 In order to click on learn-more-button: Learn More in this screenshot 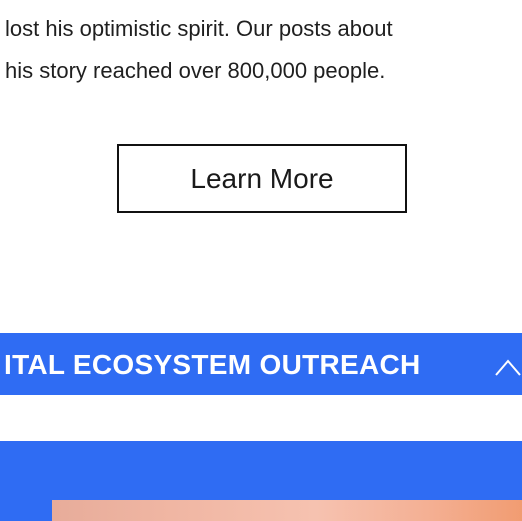, I will do `click(262, 178)`.